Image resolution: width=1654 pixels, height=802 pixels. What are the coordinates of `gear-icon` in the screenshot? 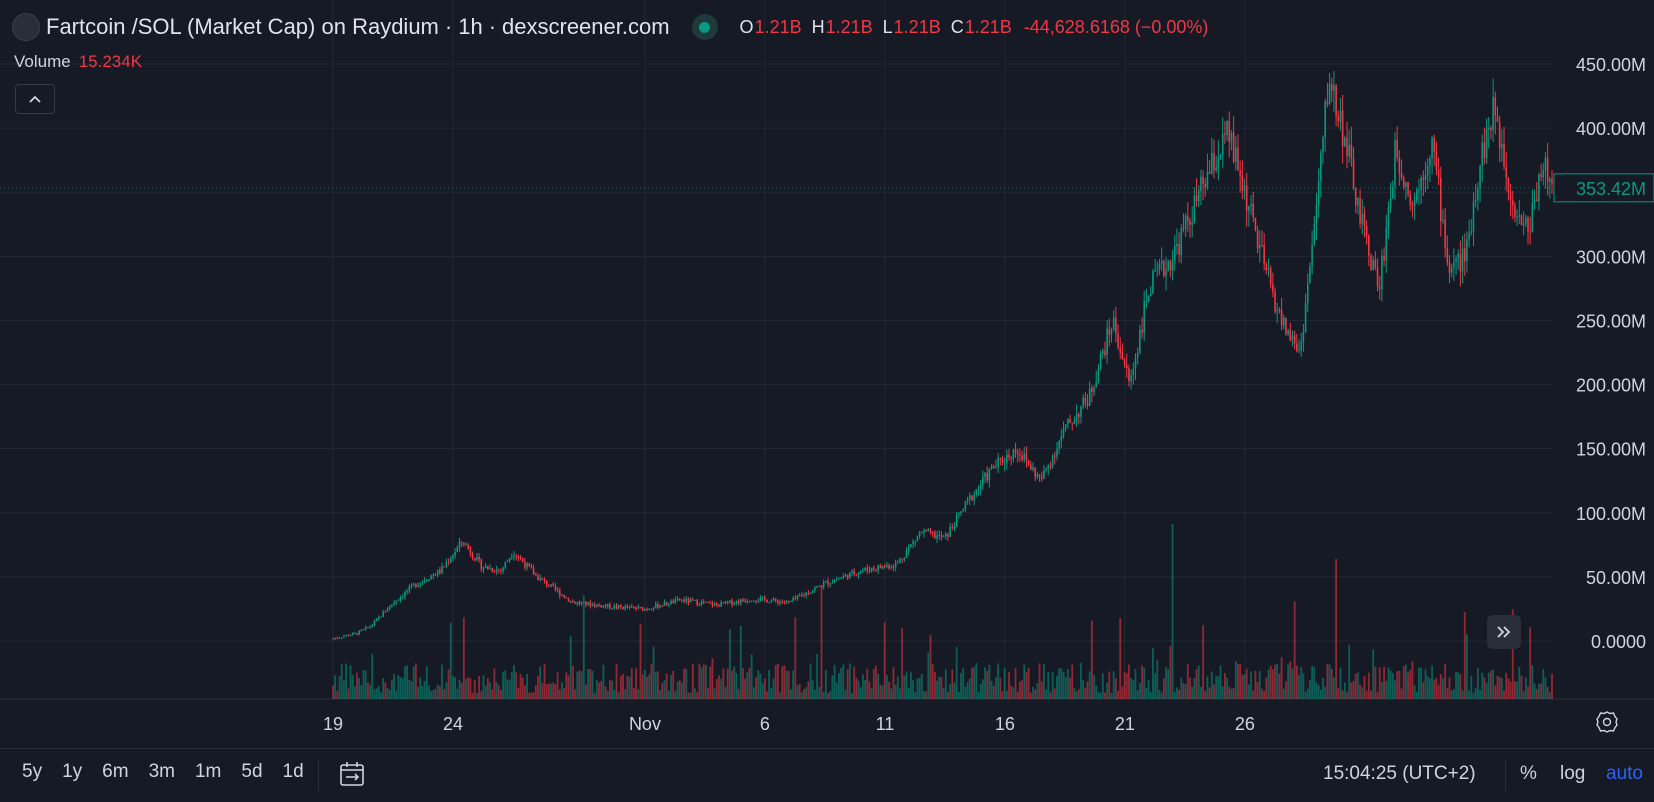 It's located at (1607, 722).